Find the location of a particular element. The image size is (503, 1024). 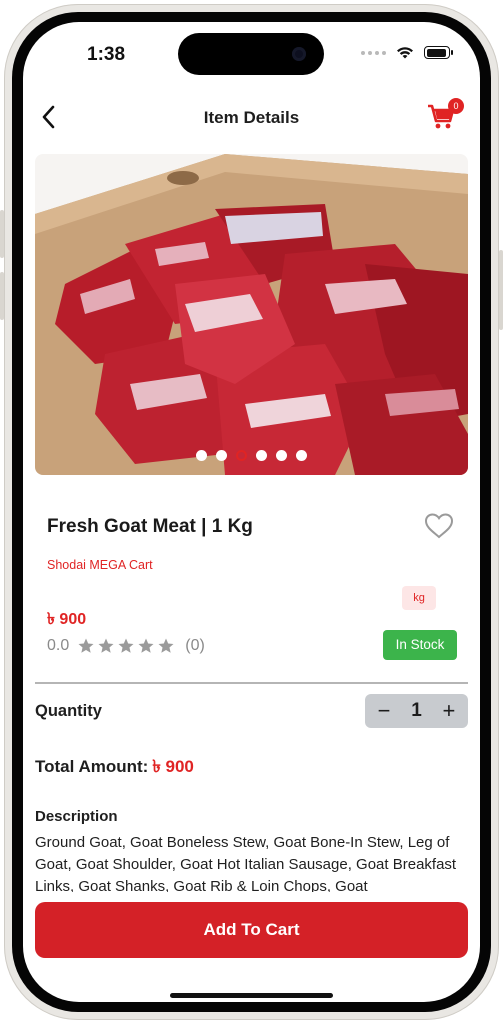

divider is located at coordinates (251, 683).